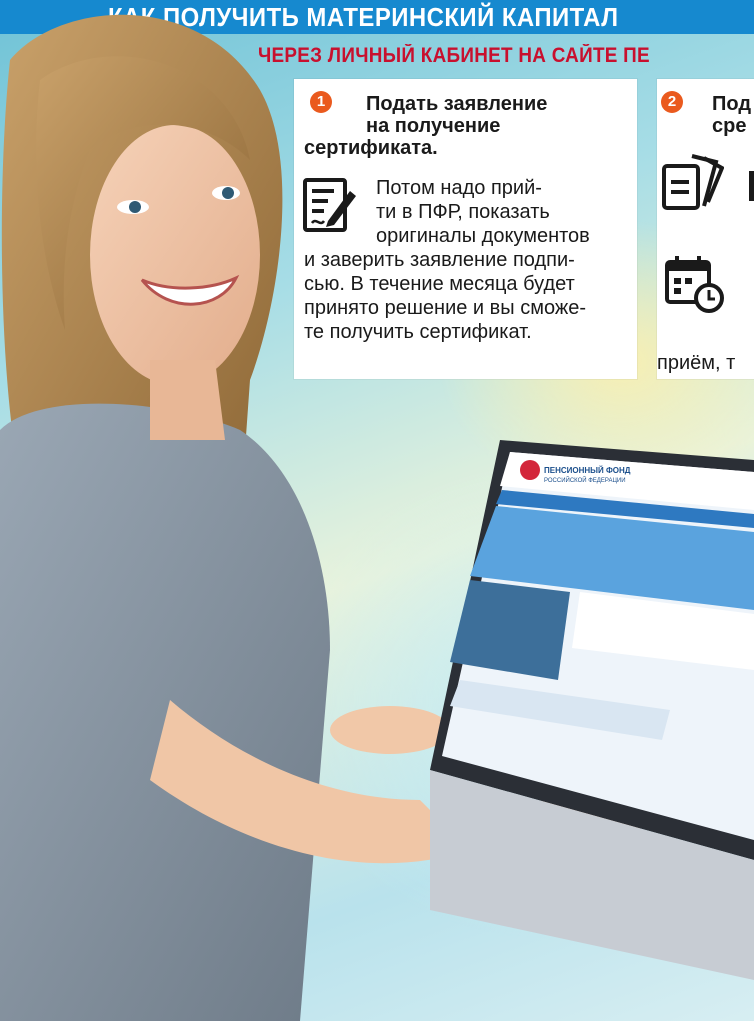 This screenshot has height=1021, width=754. I want to click on step-card-2: 2 Под сре приём, т, so click(705, 229).